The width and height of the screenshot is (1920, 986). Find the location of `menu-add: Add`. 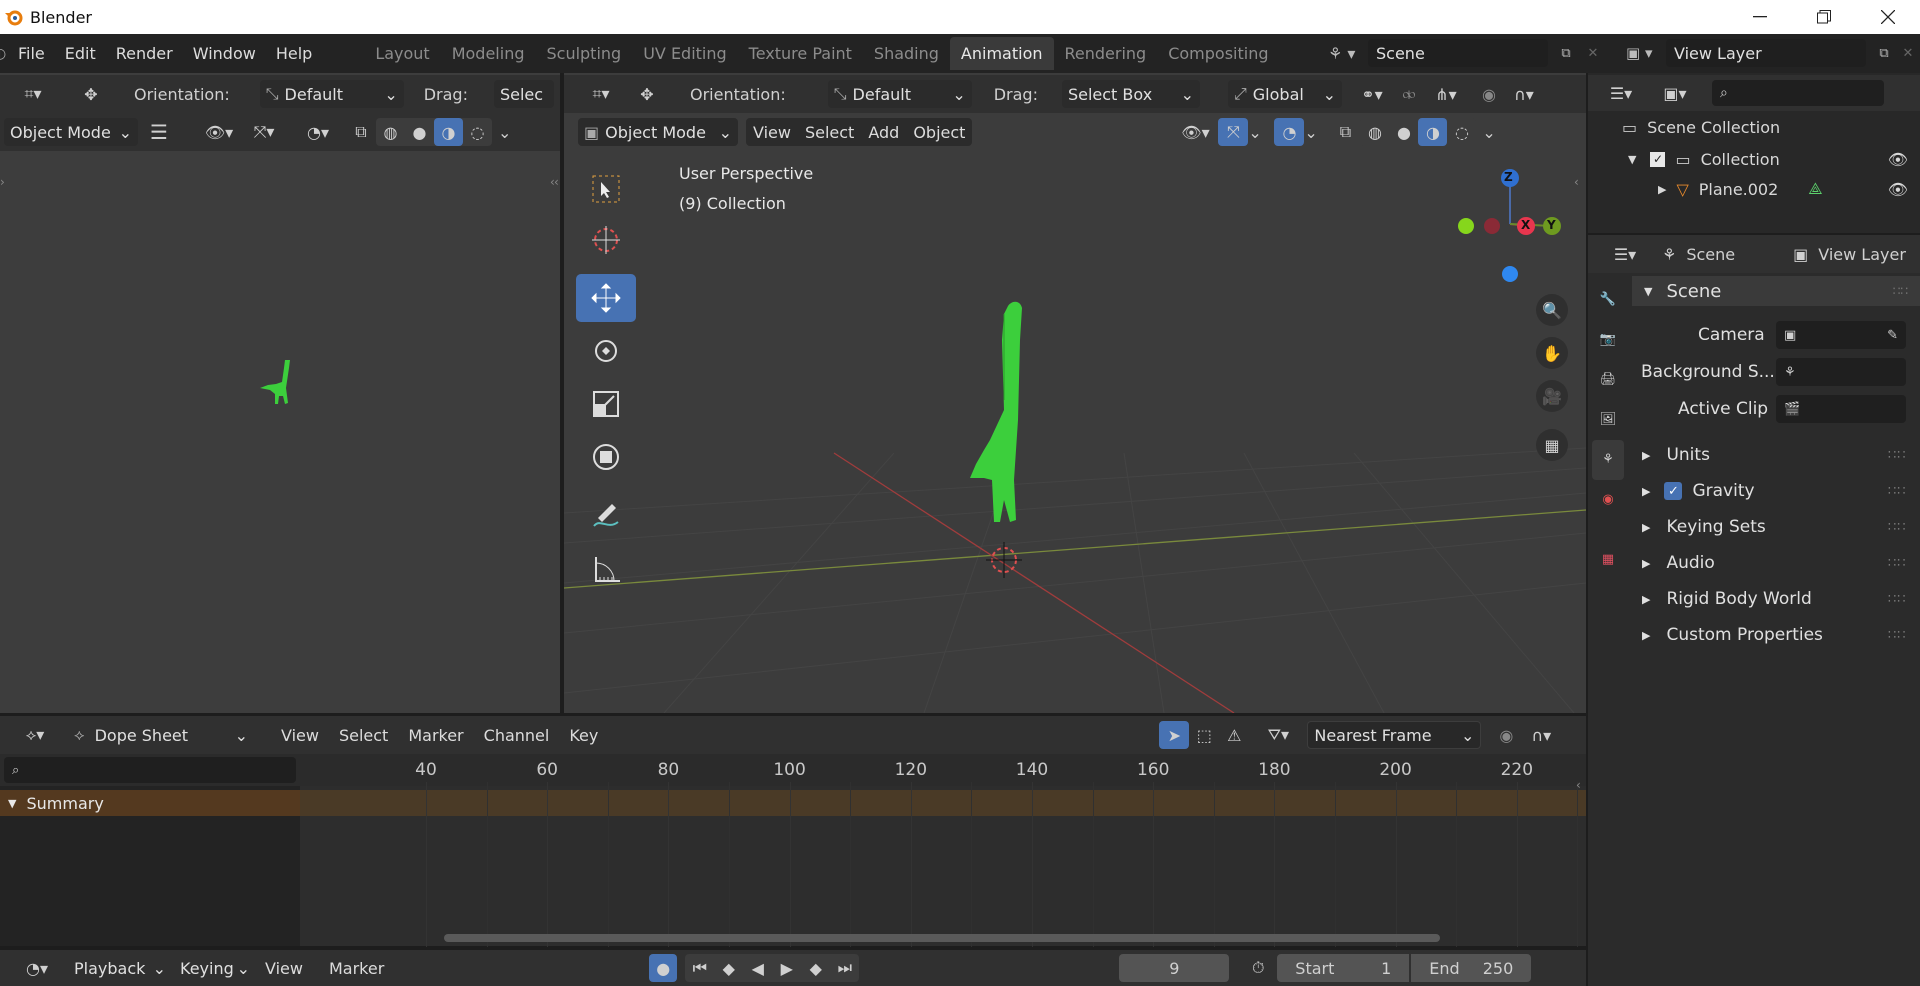

menu-add: Add is located at coordinates (883, 132).